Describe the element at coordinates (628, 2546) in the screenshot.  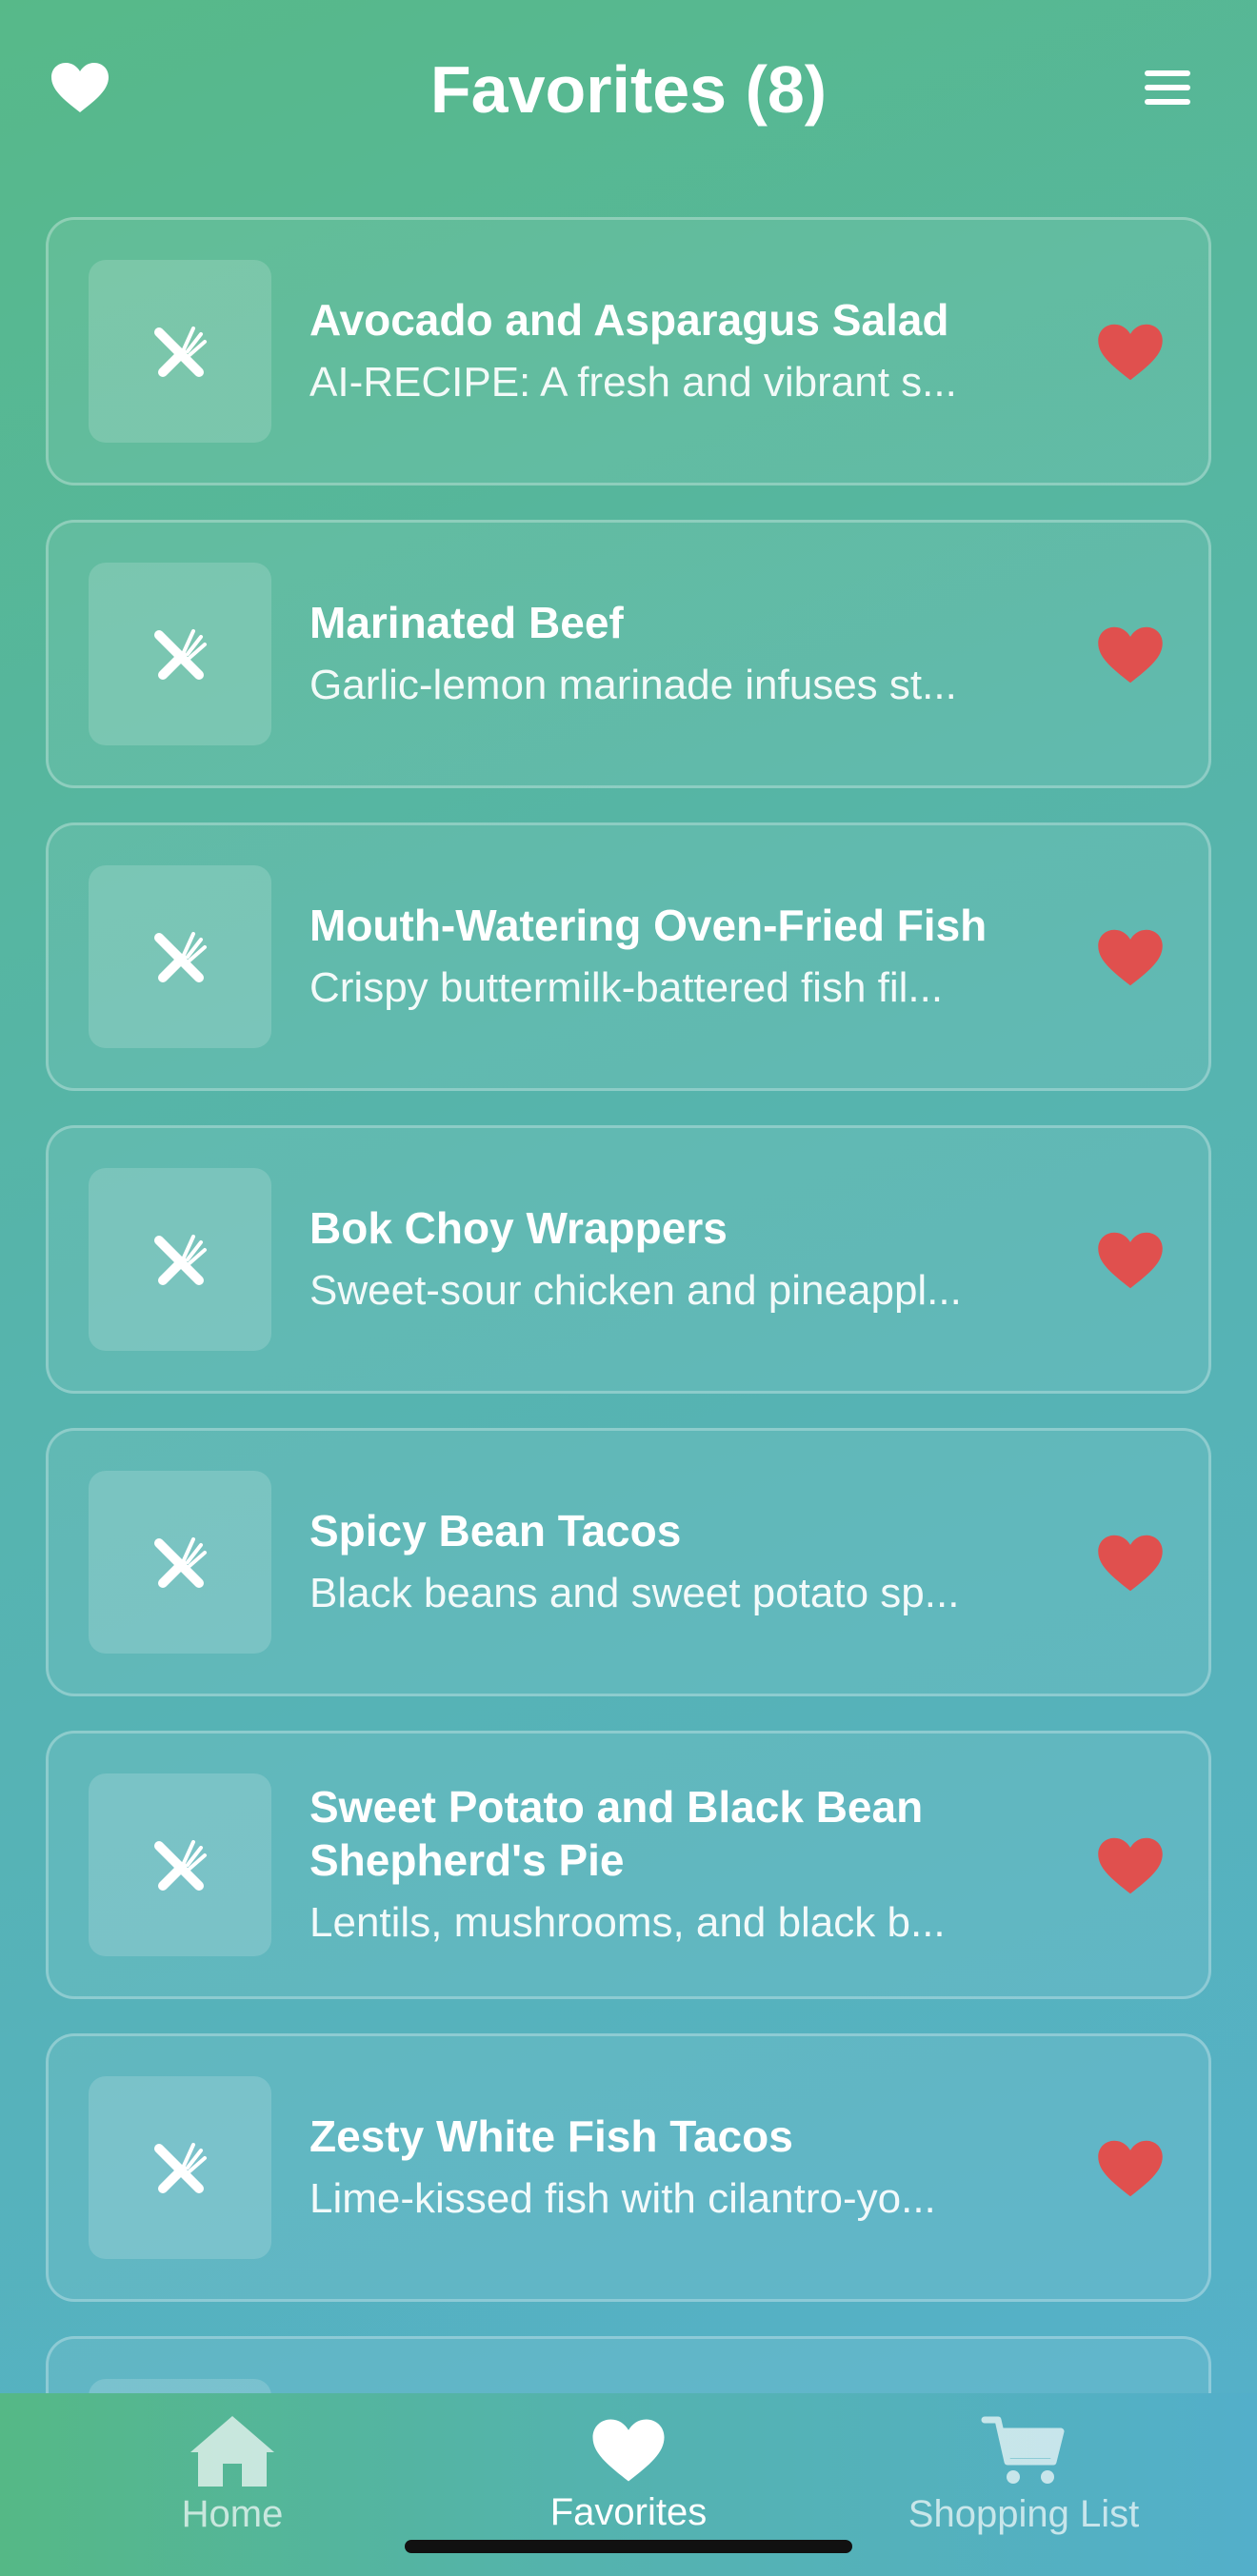
I see `home-indicator` at that location.